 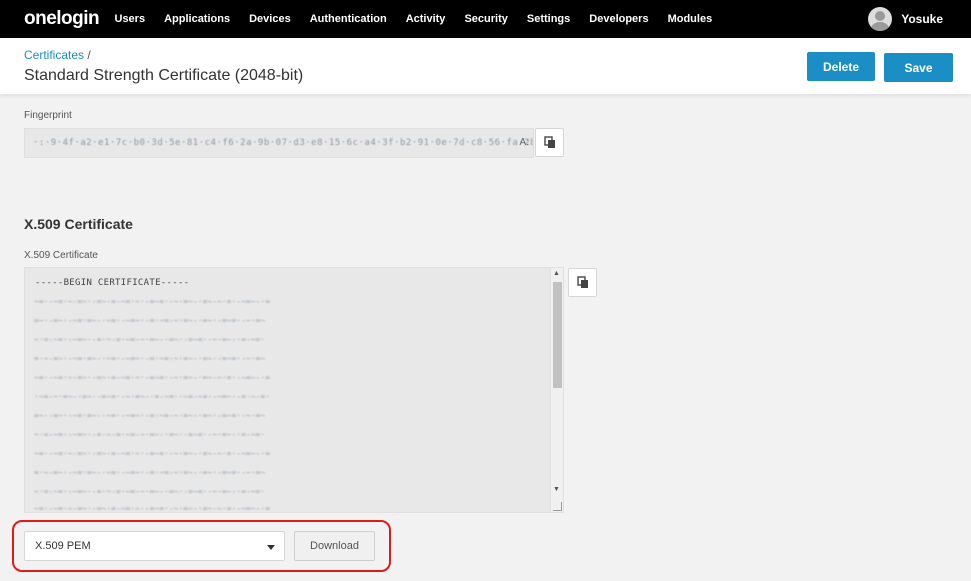 I want to click on nav-item-developers: Developers, so click(x=618, y=19).